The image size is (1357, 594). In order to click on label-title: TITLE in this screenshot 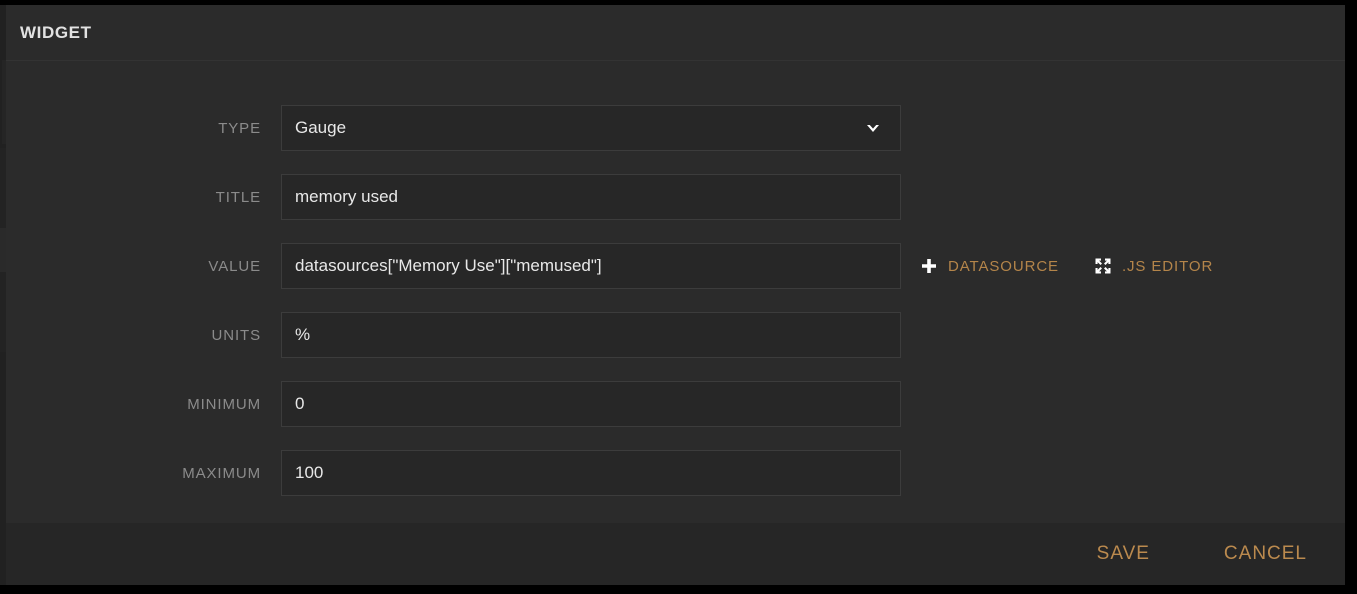, I will do `click(238, 197)`.